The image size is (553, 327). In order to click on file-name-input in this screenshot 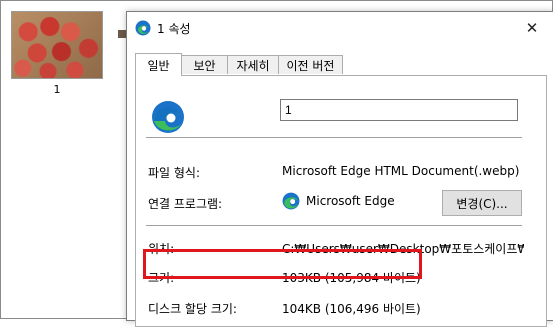, I will do `click(399, 110)`.